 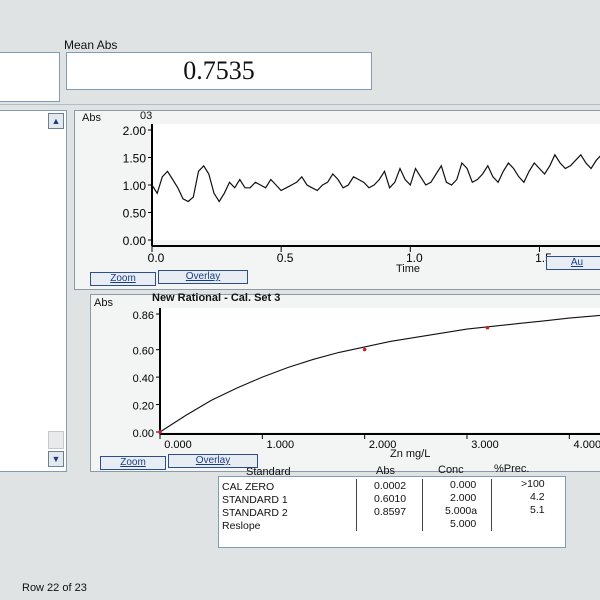 What do you see at coordinates (300, 104) in the screenshot?
I see `divider` at bounding box center [300, 104].